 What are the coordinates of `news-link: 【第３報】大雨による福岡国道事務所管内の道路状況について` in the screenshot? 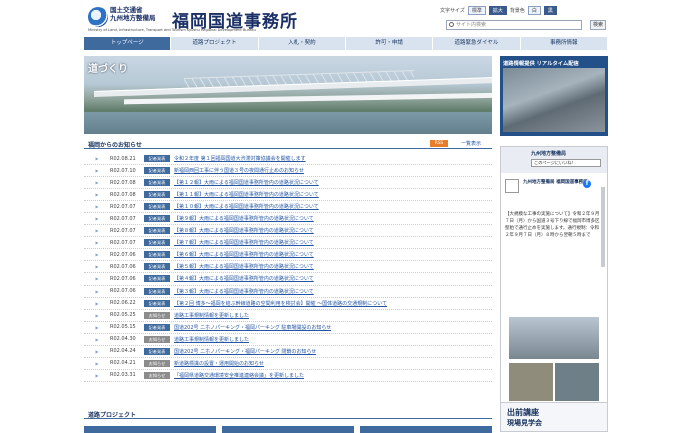 It's located at (244, 291).